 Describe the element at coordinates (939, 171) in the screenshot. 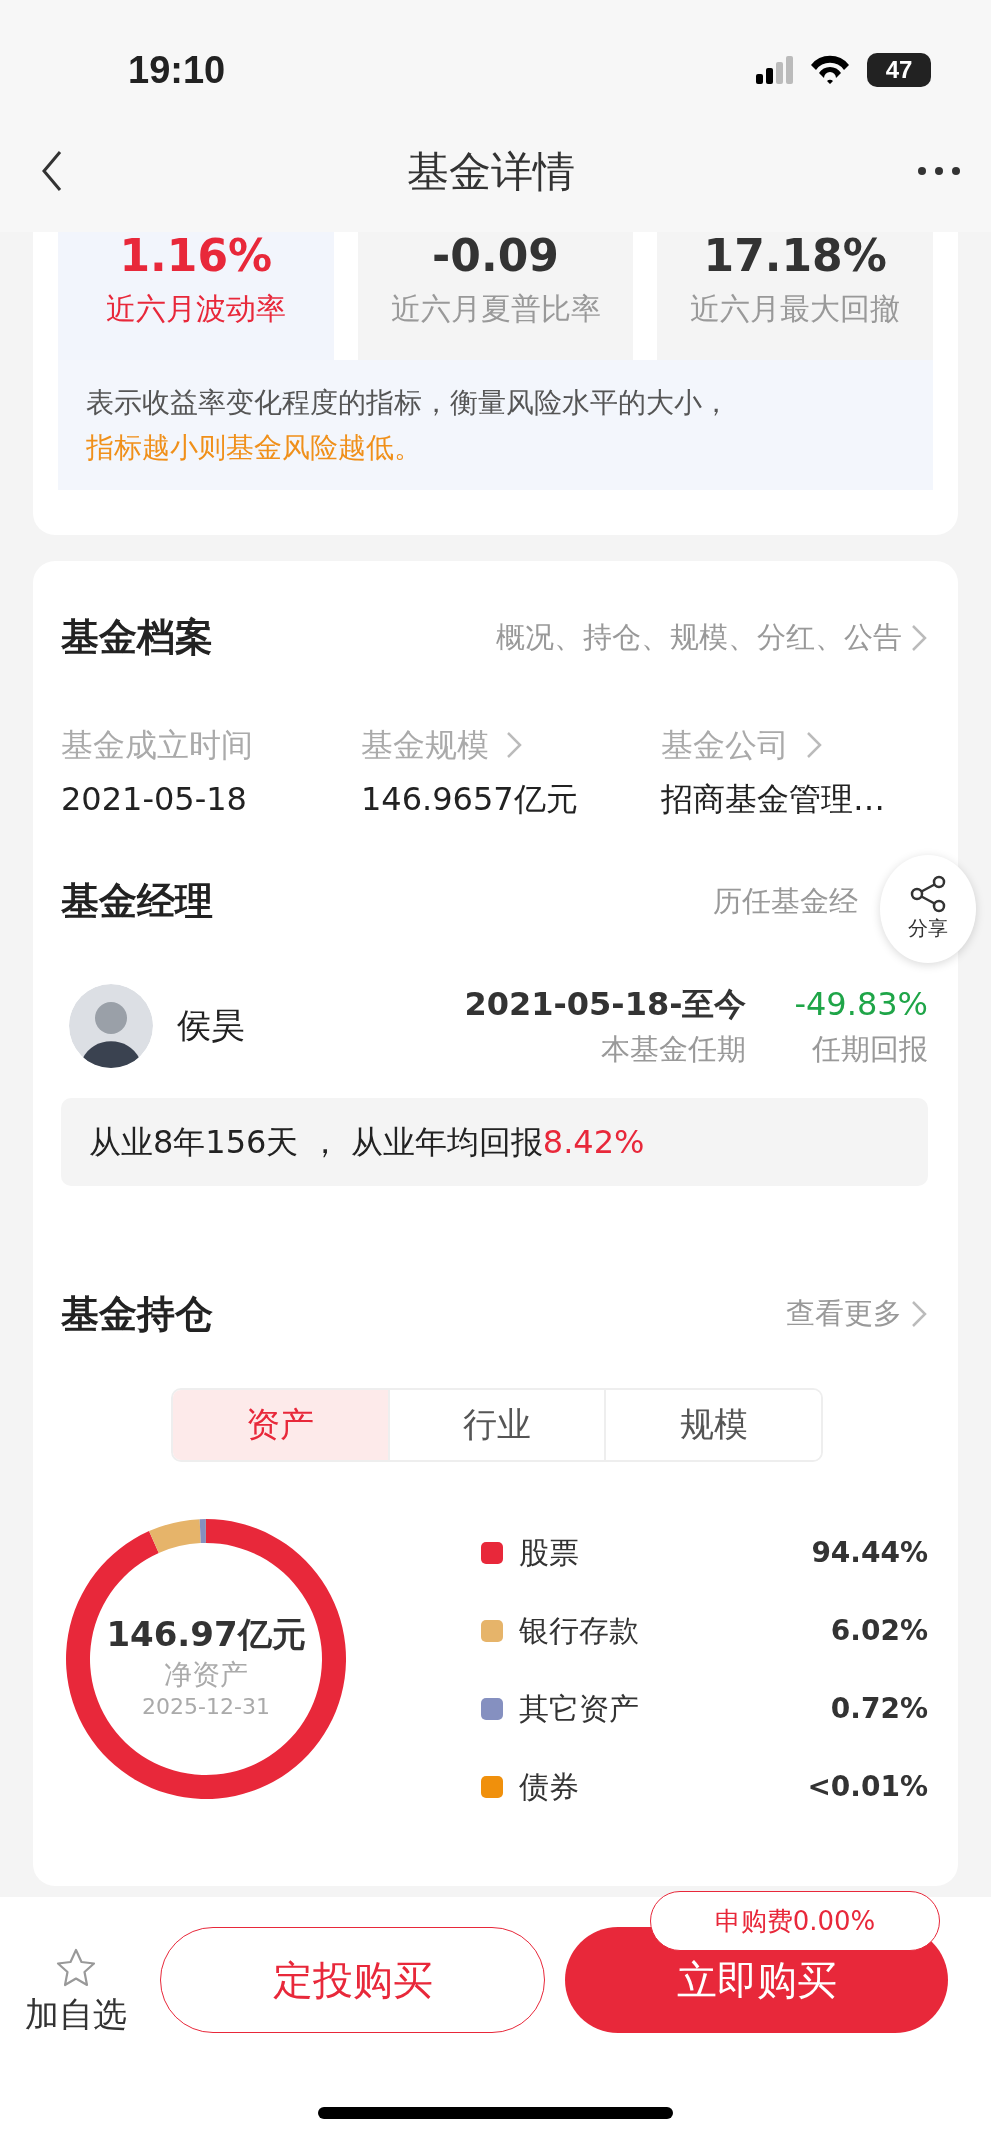

I see `more-icon` at that location.